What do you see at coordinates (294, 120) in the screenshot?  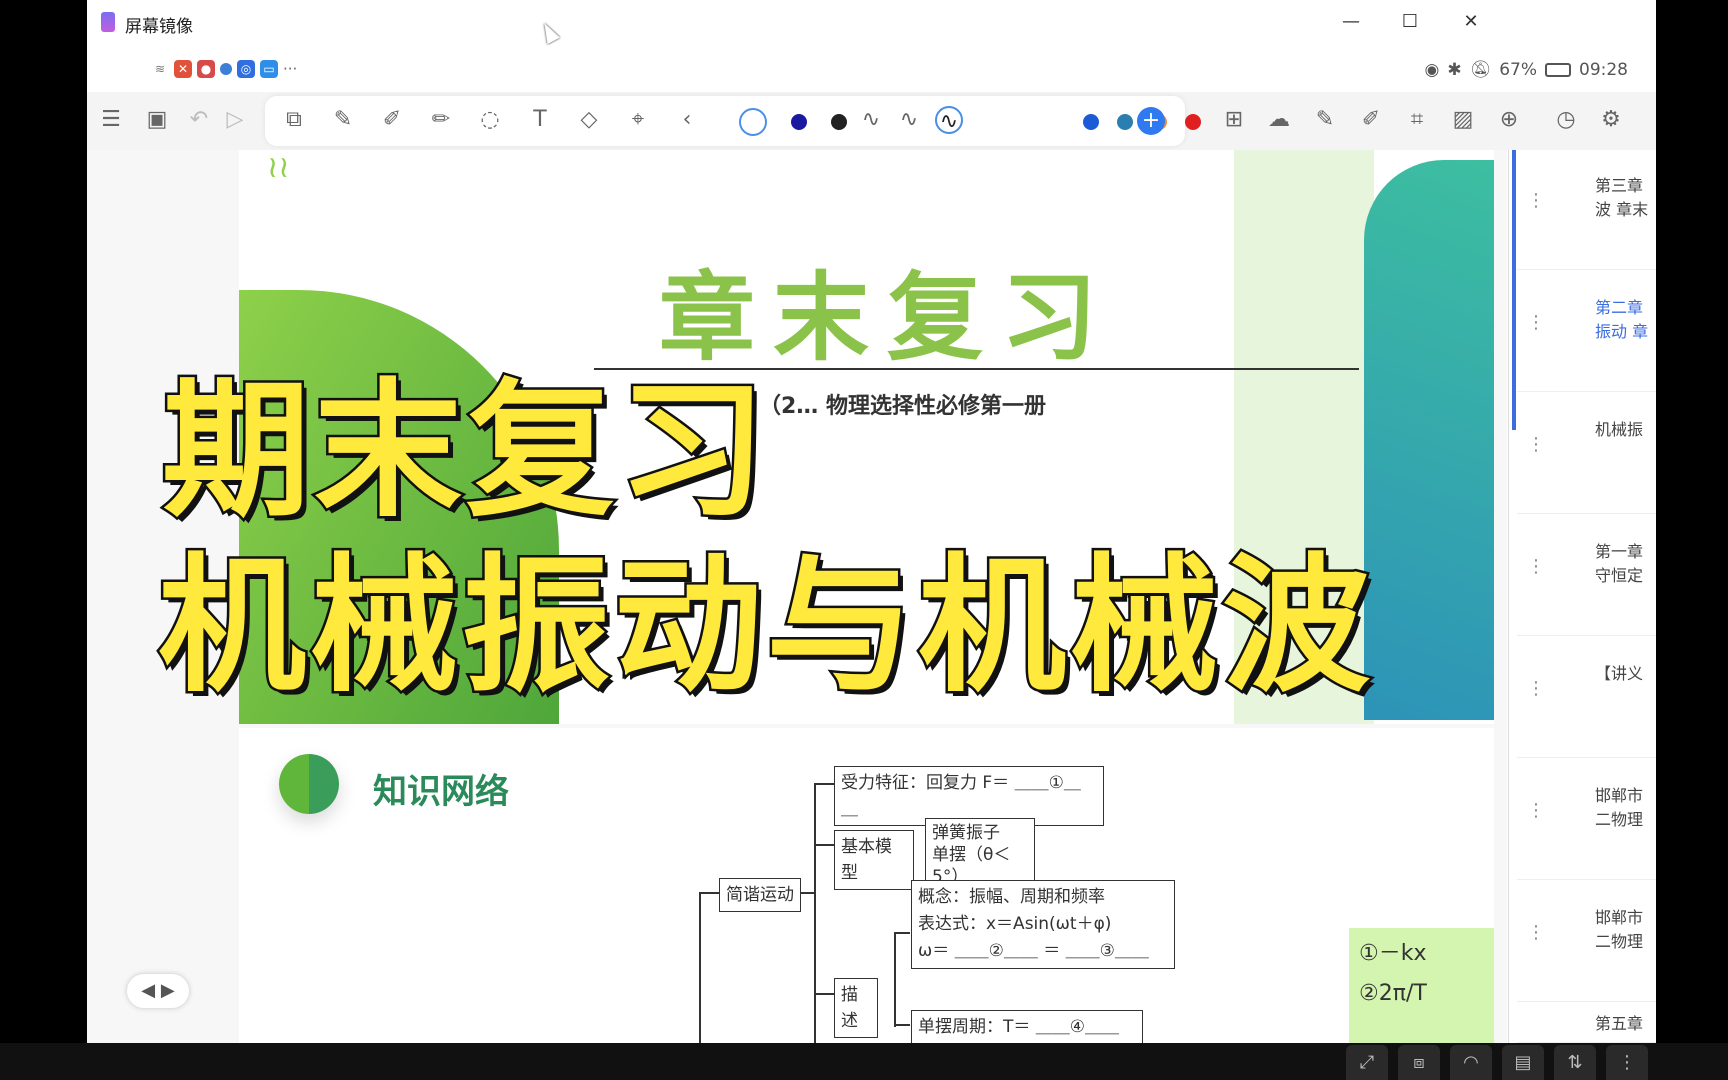 I see `layout-icon: ⧉` at bounding box center [294, 120].